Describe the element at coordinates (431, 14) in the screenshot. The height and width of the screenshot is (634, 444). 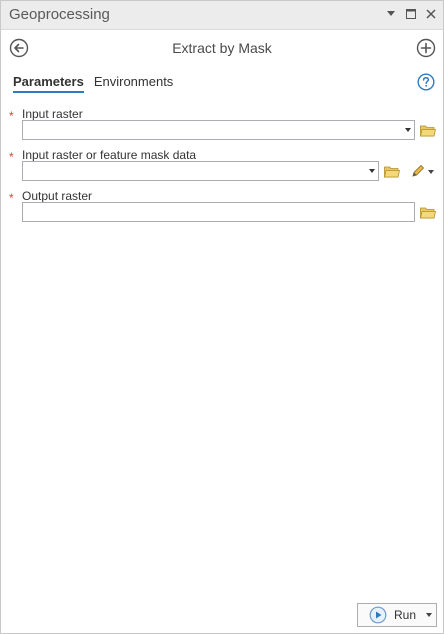
I see `close-icon` at that location.